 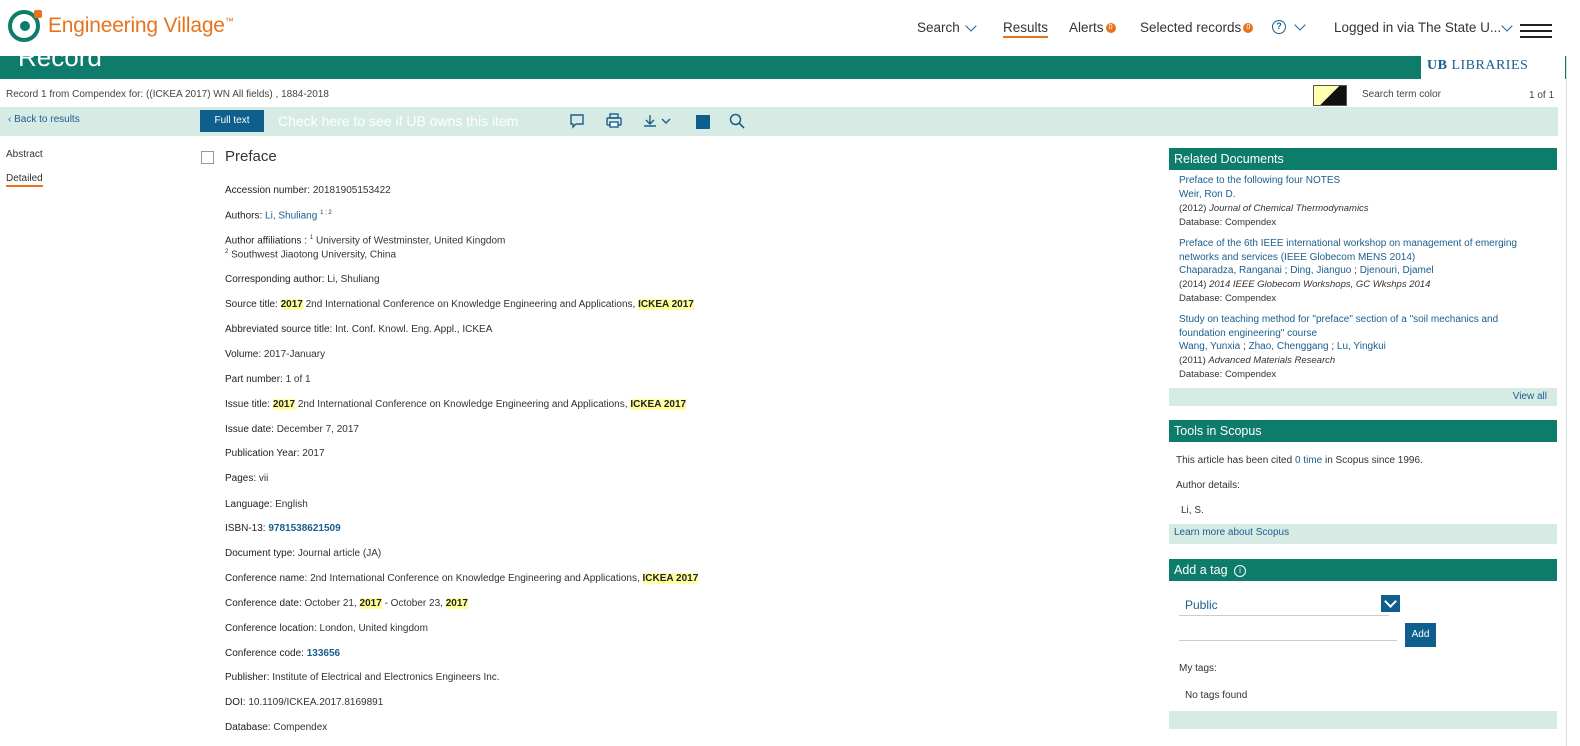 I want to click on corresponding-author-field: Corresponding author: Li, Shuliang, so click(x=302, y=279).